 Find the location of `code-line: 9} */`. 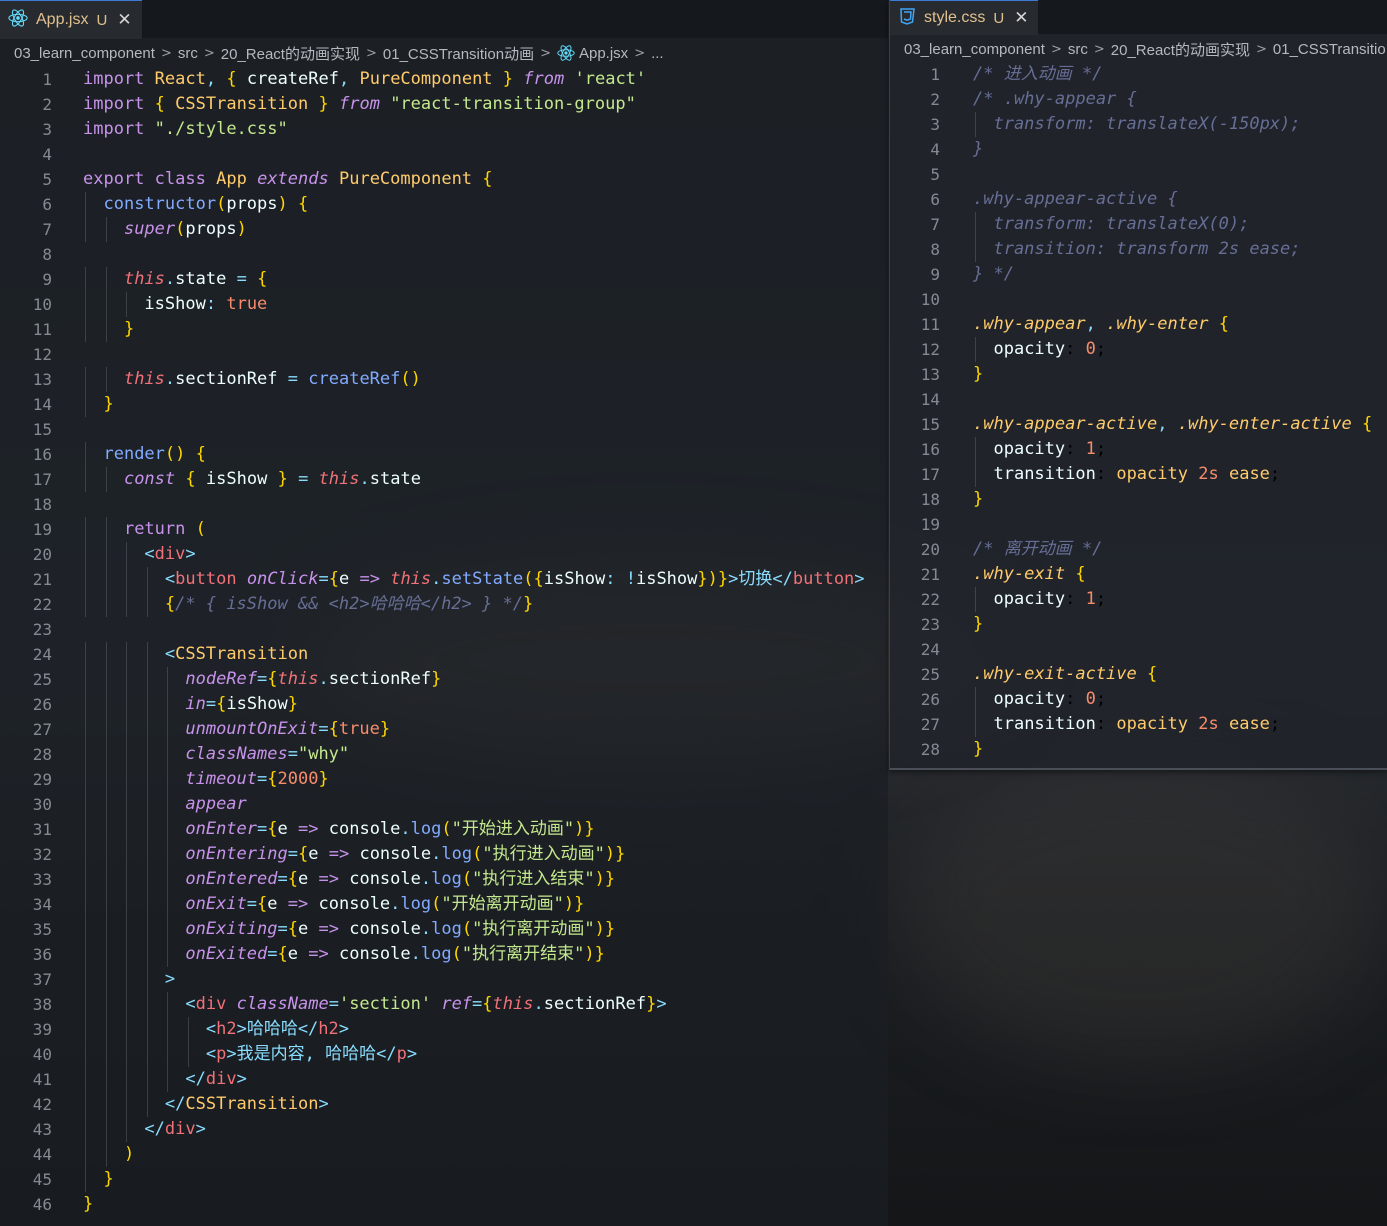

code-line: 9} */ is located at coordinates (1138, 274).